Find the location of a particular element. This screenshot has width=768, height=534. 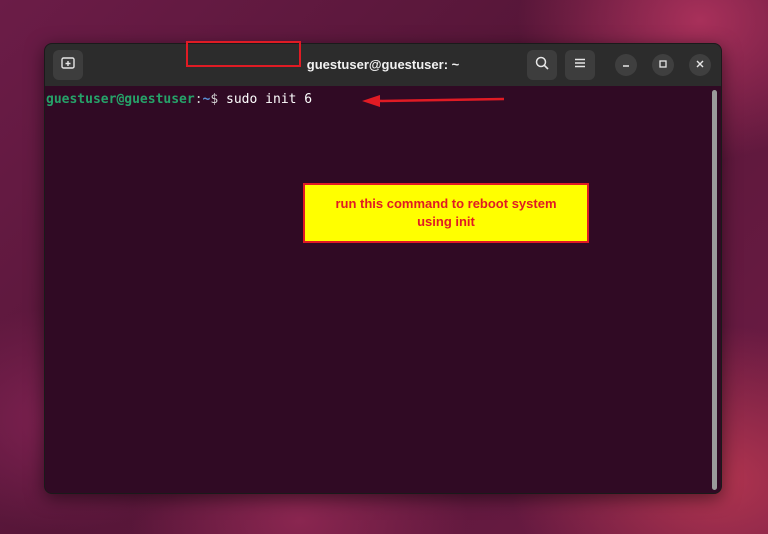

callout-line-1: run this command to reboot system is located at coordinates (446, 203).